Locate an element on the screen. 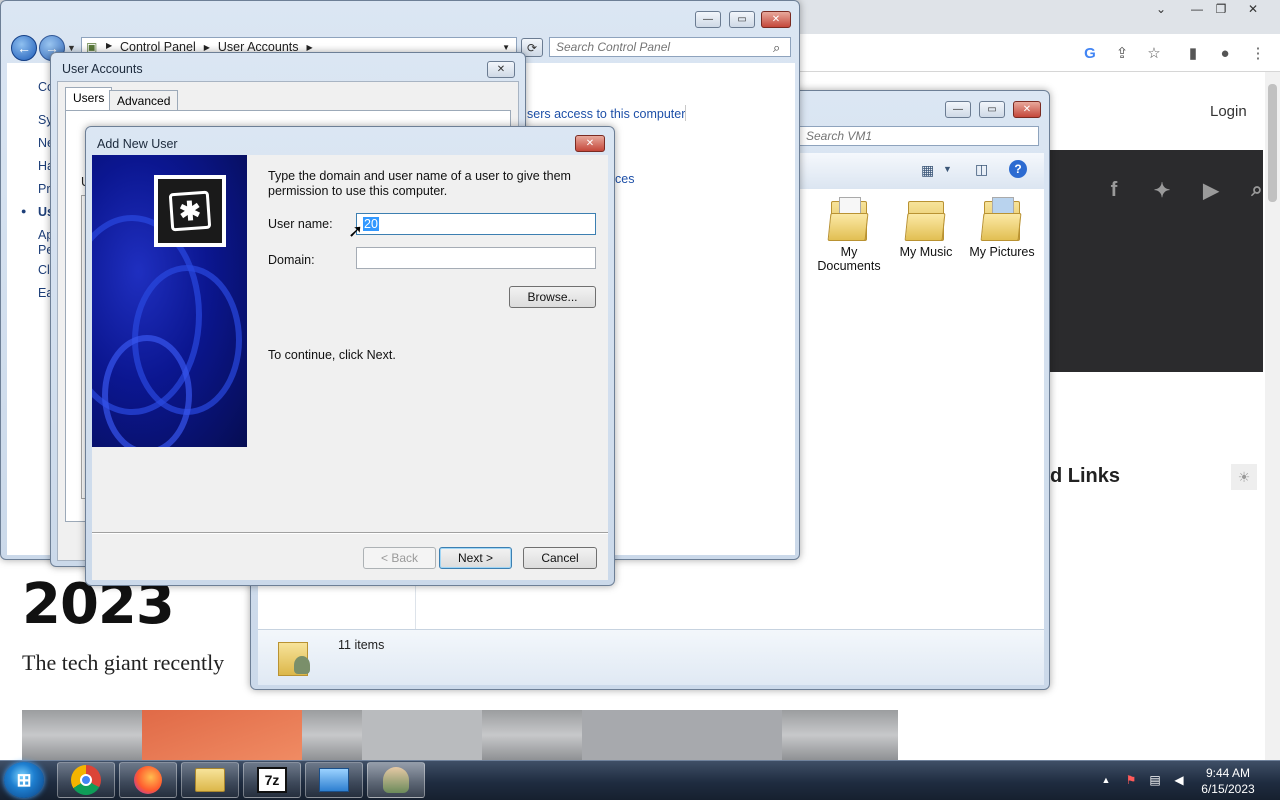 The image size is (1280, 800). taskbar-firefox-button is located at coordinates (148, 780).